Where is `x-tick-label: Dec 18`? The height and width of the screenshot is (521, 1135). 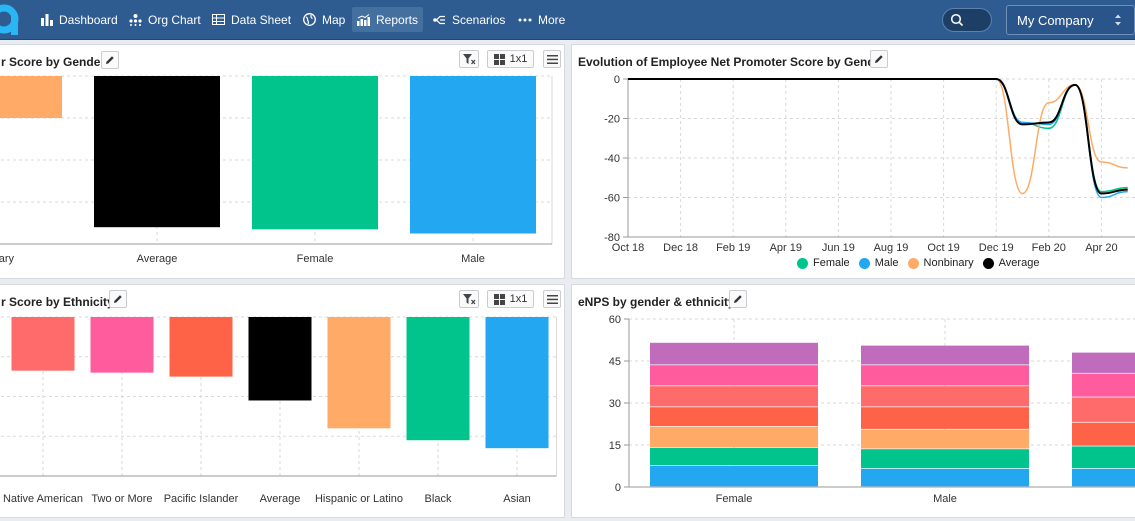
x-tick-label: Dec 18 is located at coordinates (680, 248).